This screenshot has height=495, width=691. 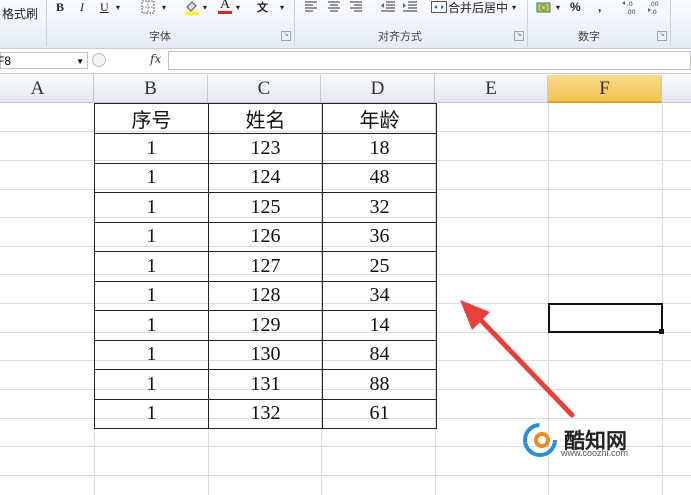 I want to click on column-header-f: F, so click(x=605, y=89).